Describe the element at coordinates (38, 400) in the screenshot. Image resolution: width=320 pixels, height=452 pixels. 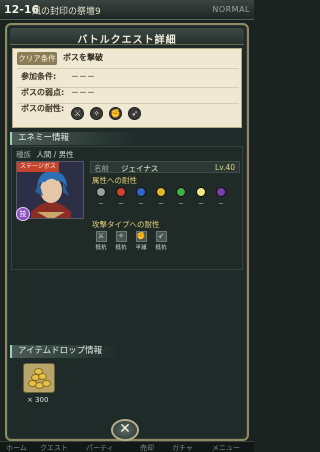
I see `drop-quantity: × 300` at that location.